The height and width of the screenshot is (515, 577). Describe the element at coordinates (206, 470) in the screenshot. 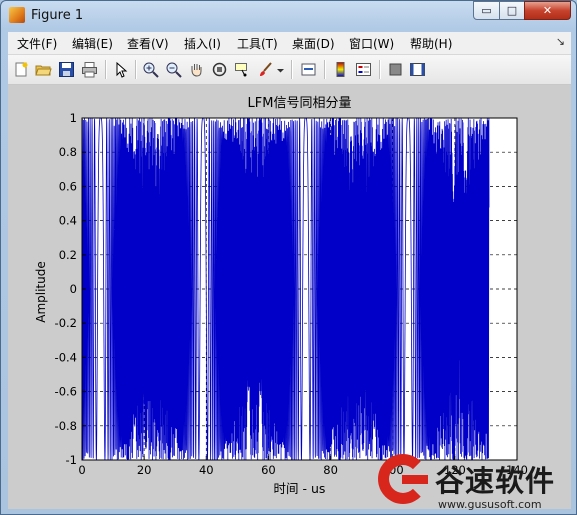

I see `x-tick-label: 40` at that location.